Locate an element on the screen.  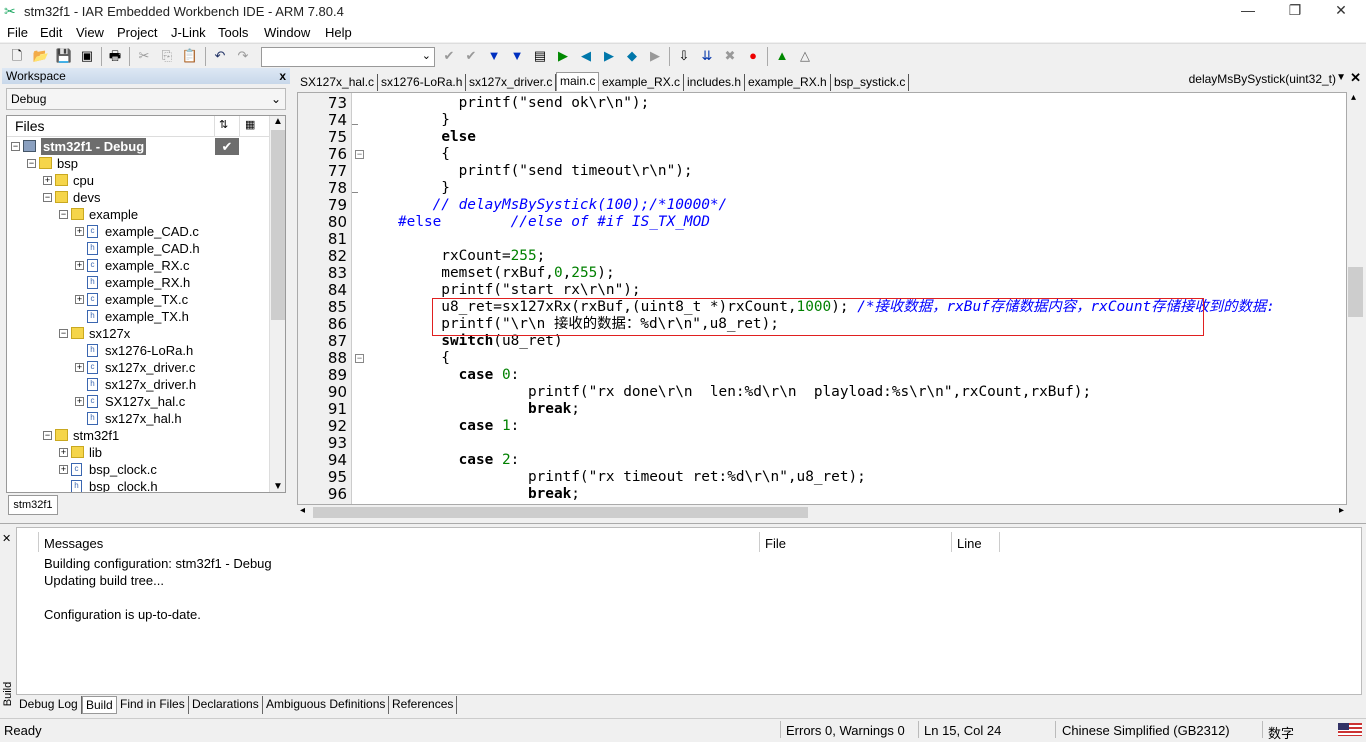
tree-item: h sx127x_hal.h is located at coordinates (138, 418).